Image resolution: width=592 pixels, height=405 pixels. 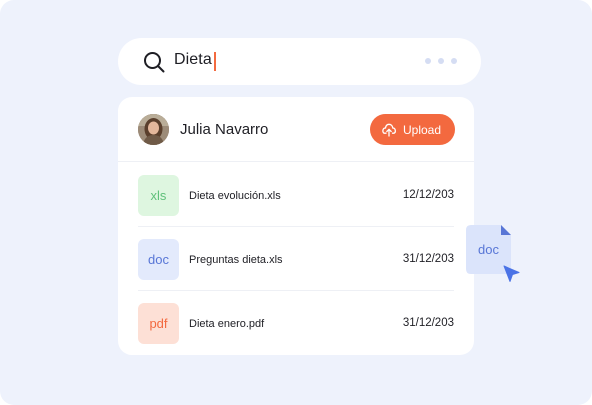 I want to click on cursor-icon, so click(x=511, y=273).